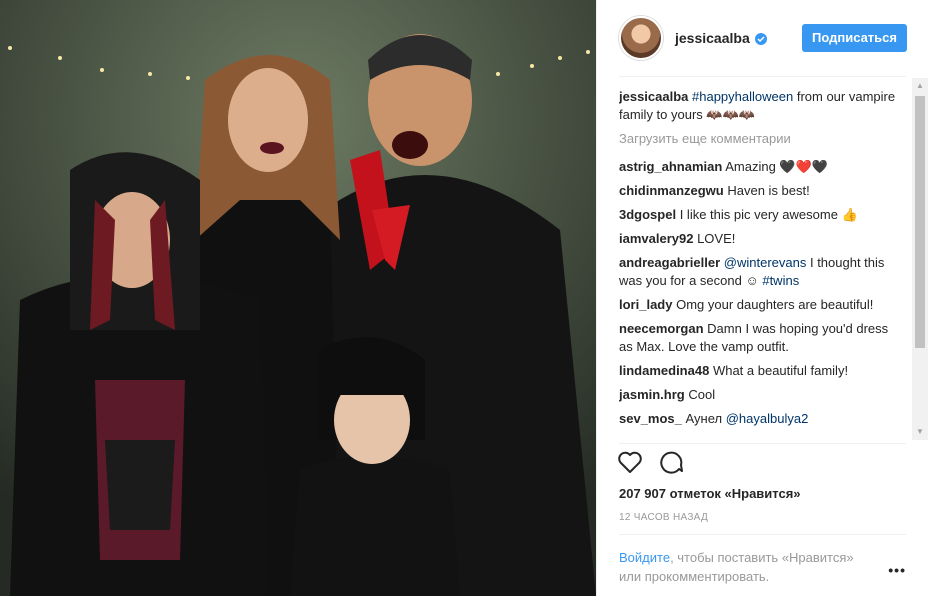 This screenshot has height=596, width=928. I want to click on comment-username: neecemorgan, so click(661, 328).